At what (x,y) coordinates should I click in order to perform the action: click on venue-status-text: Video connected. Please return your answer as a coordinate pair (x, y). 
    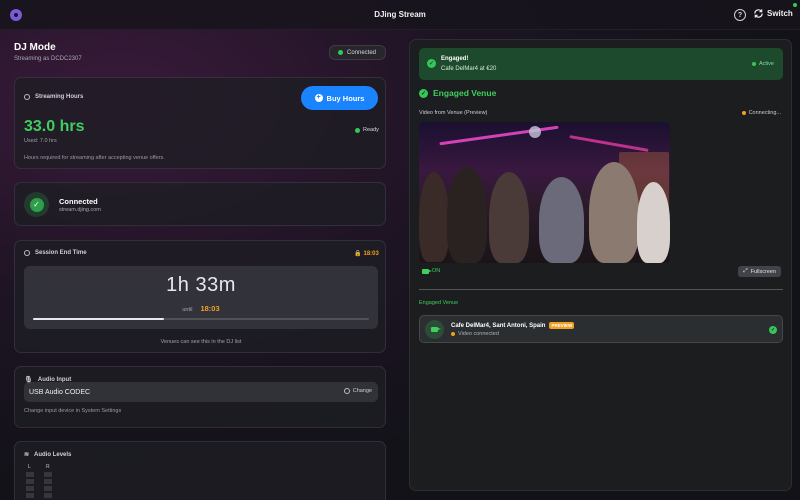
    Looking at the image, I should click on (478, 334).